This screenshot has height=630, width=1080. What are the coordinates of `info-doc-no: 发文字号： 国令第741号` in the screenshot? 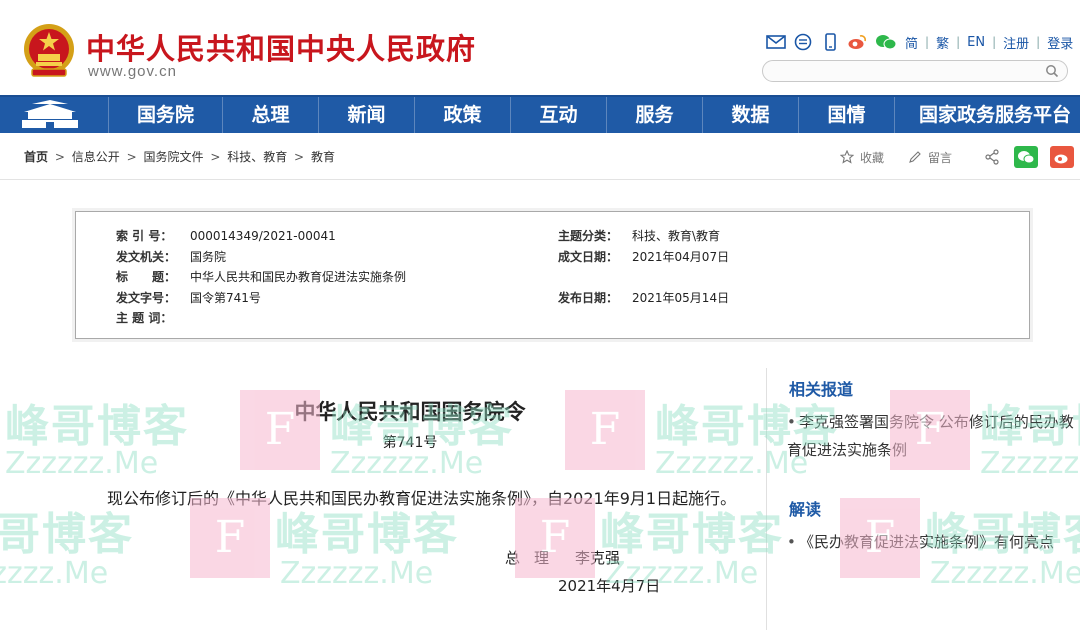 It's located at (188, 297).